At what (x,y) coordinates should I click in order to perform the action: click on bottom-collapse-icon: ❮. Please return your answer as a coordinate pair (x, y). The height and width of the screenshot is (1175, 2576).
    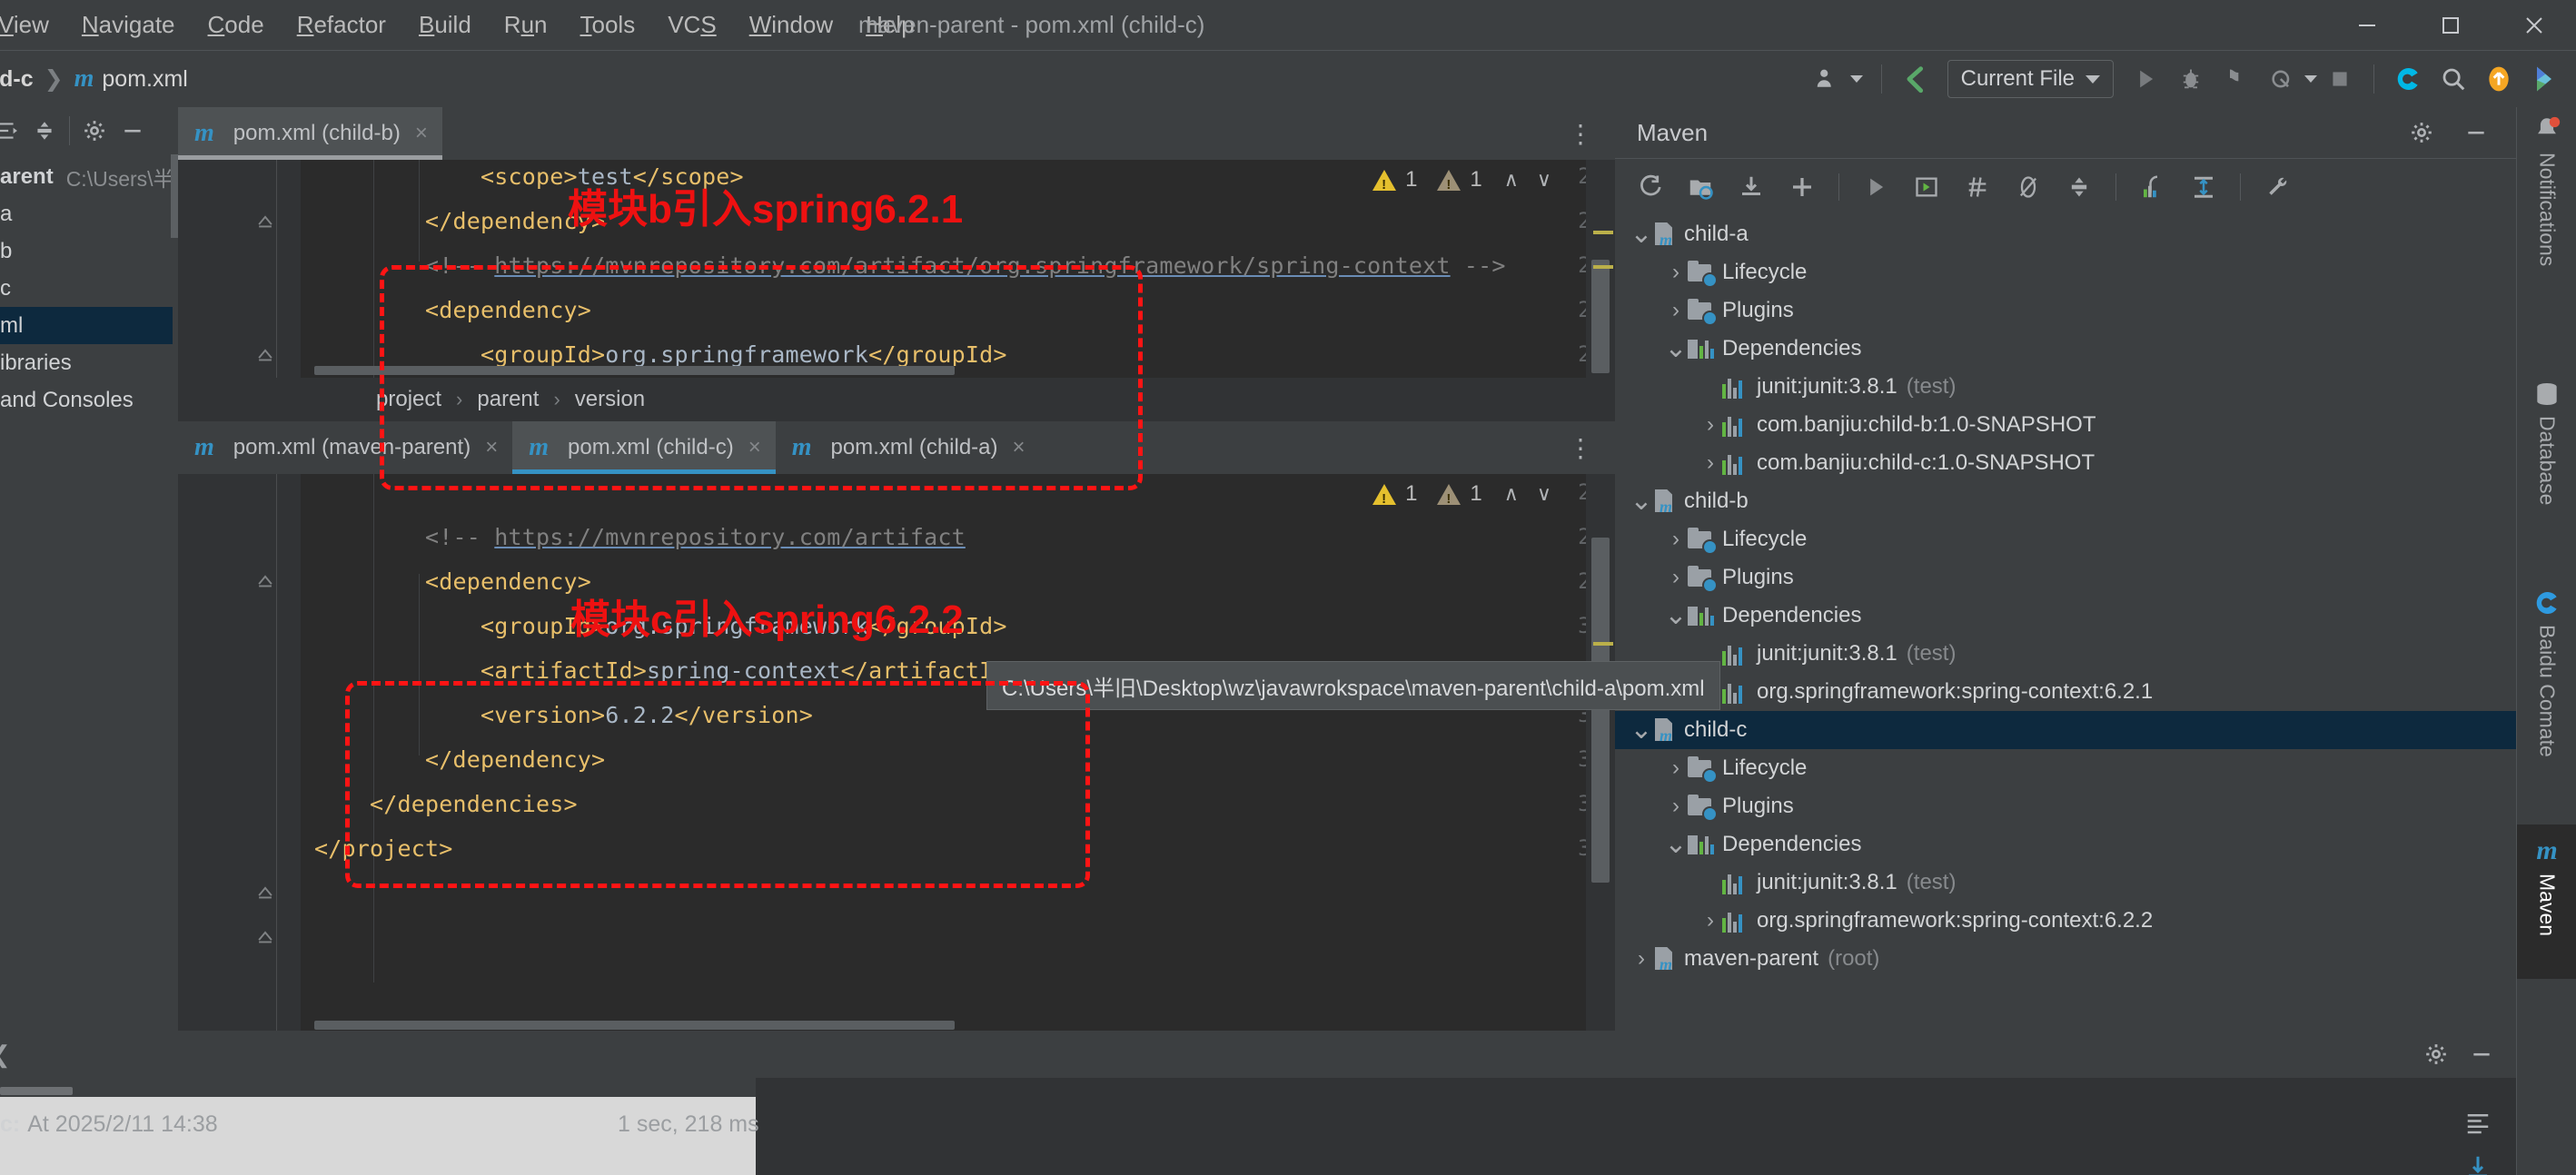
    Looking at the image, I should click on (5, 1055).